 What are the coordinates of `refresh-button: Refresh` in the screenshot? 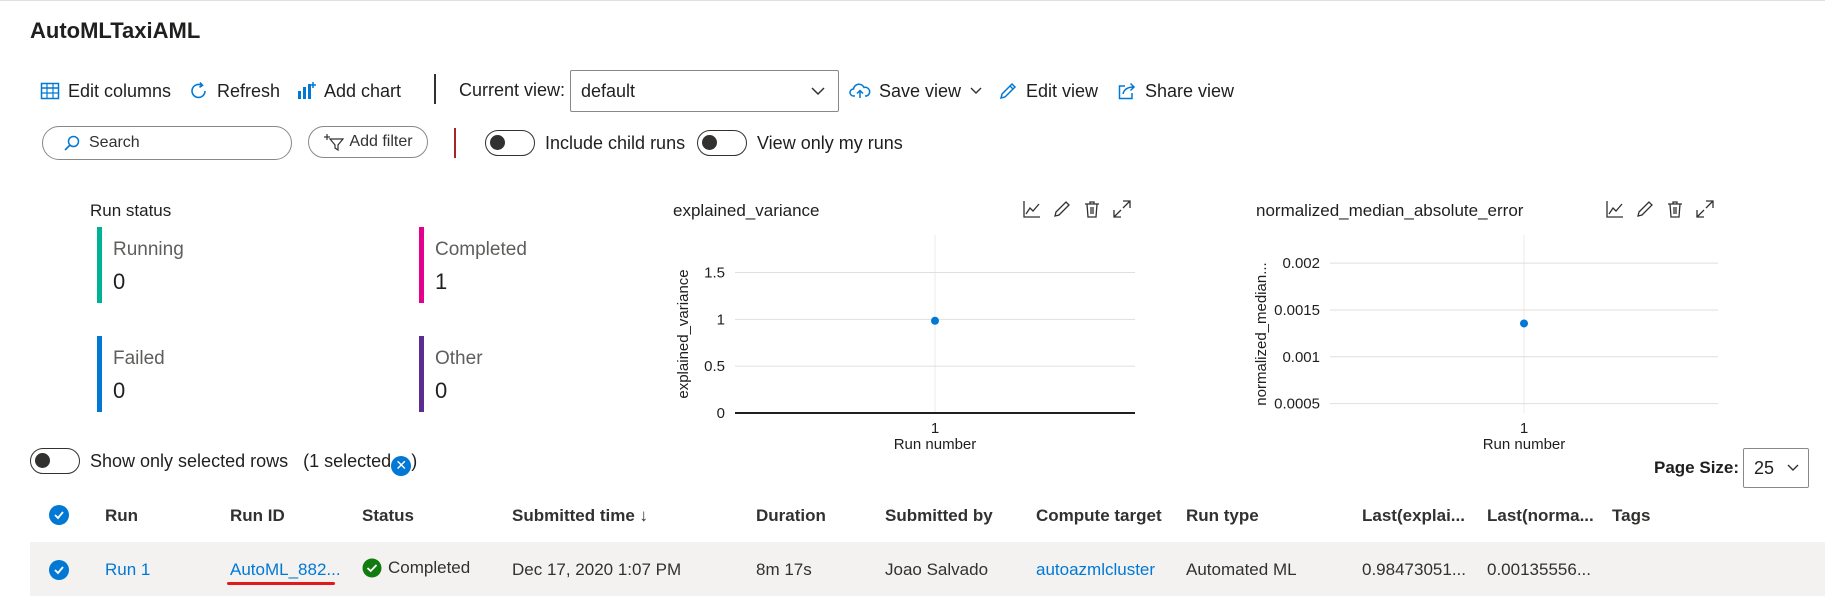 It's located at (234, 91).